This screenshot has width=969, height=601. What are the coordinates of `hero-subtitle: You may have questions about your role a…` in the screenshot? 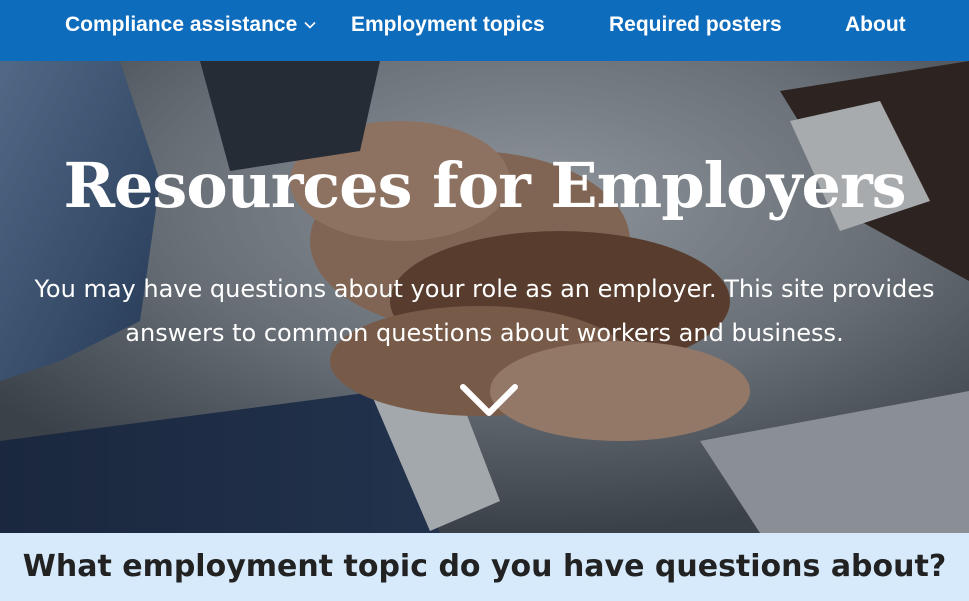 It's located at (484, 311).